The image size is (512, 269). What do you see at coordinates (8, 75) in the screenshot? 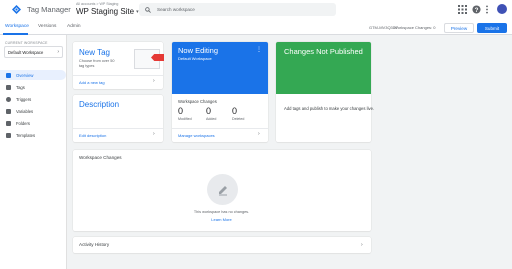
I see `overview-icon` at bounding box center [8, 75].